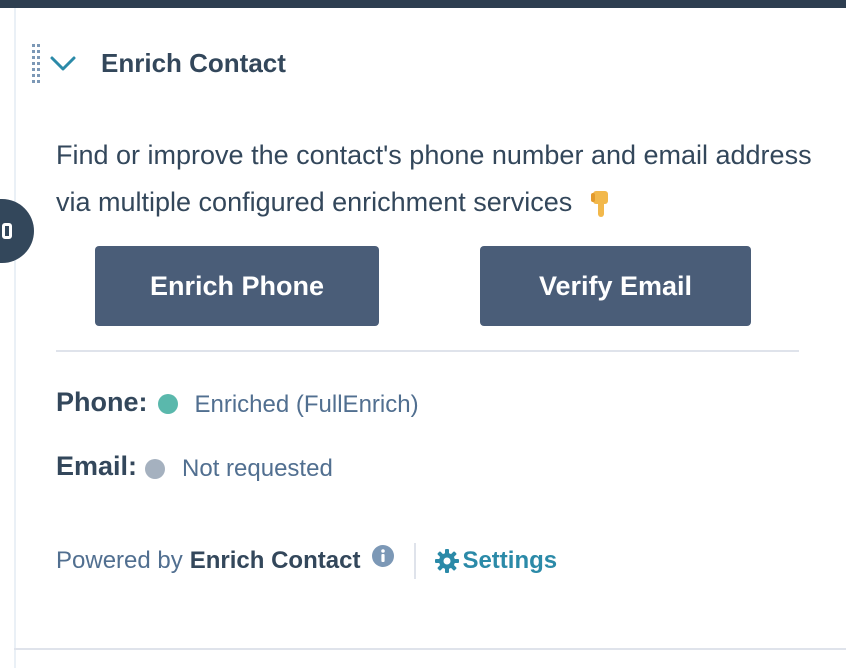 The width and height of the screenshot is (846, 668). Describe the element at coordinates (427, 351) in the screenshot. I see `section-divider` at that location.